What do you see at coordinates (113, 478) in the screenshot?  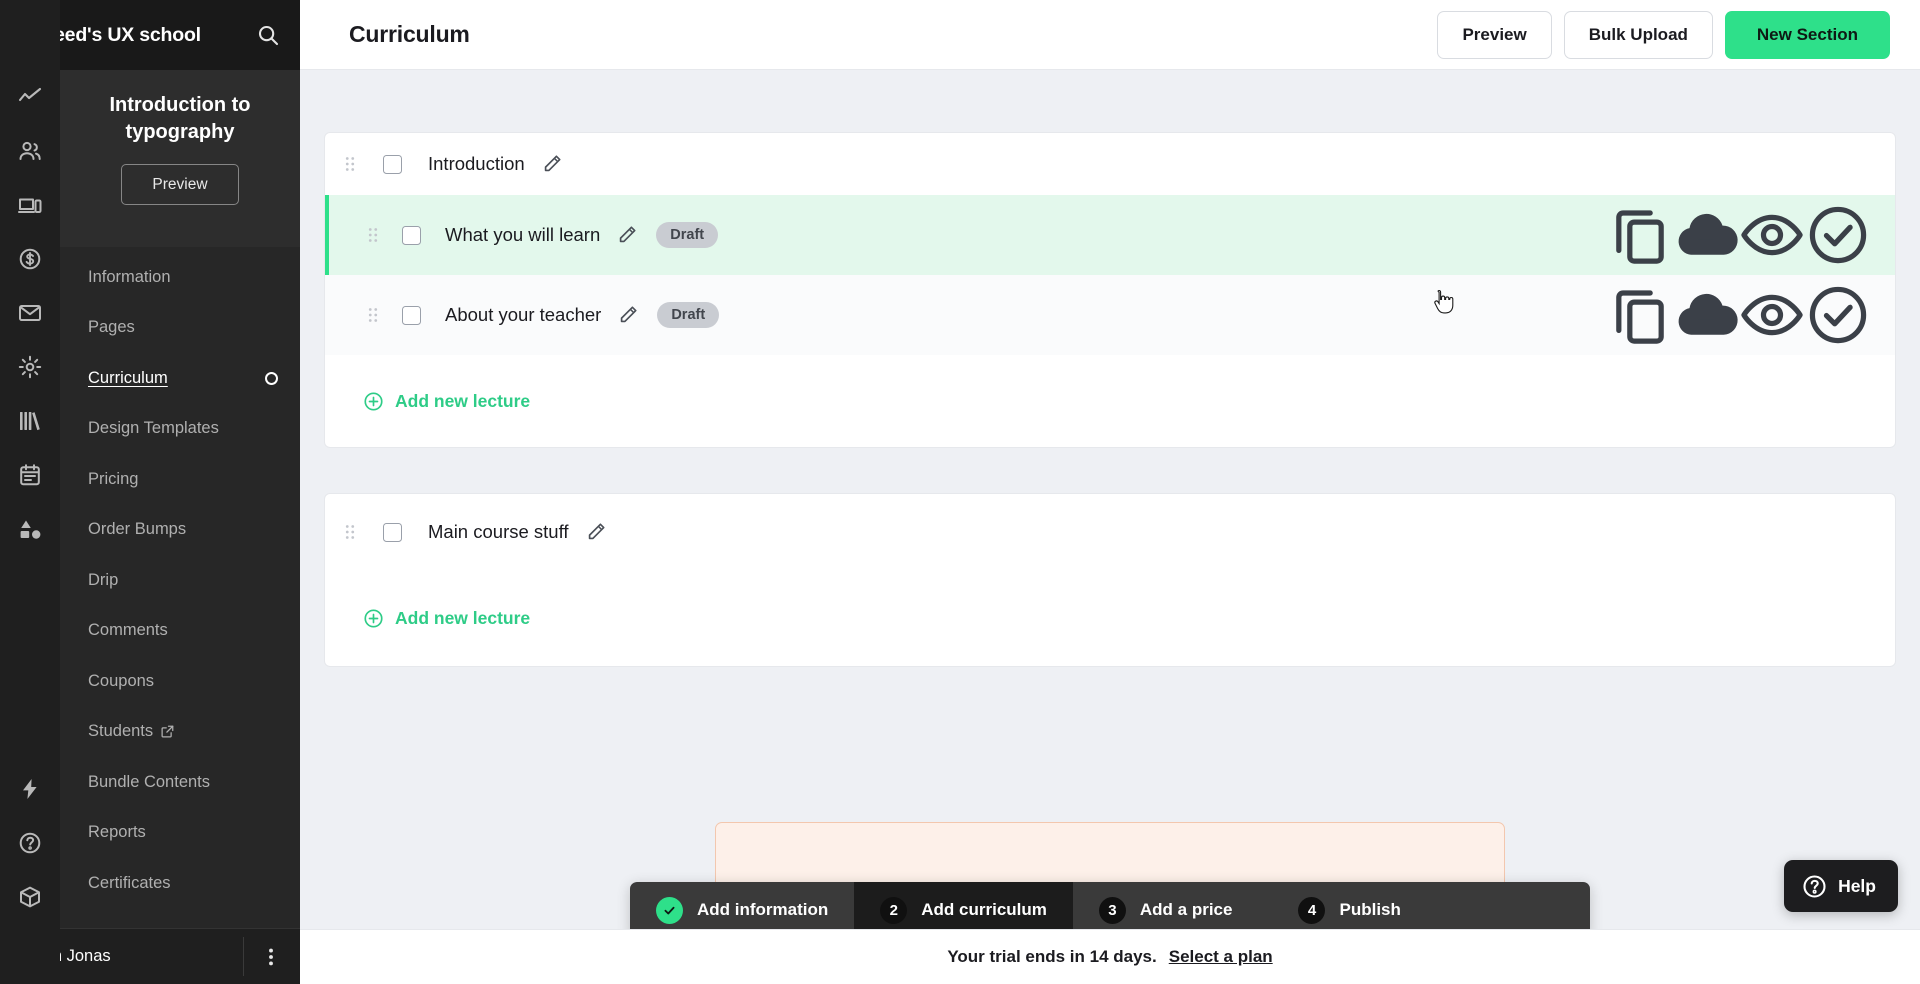 I see `sidebar-item-label: Pricing` at bounding box center [113, 478].